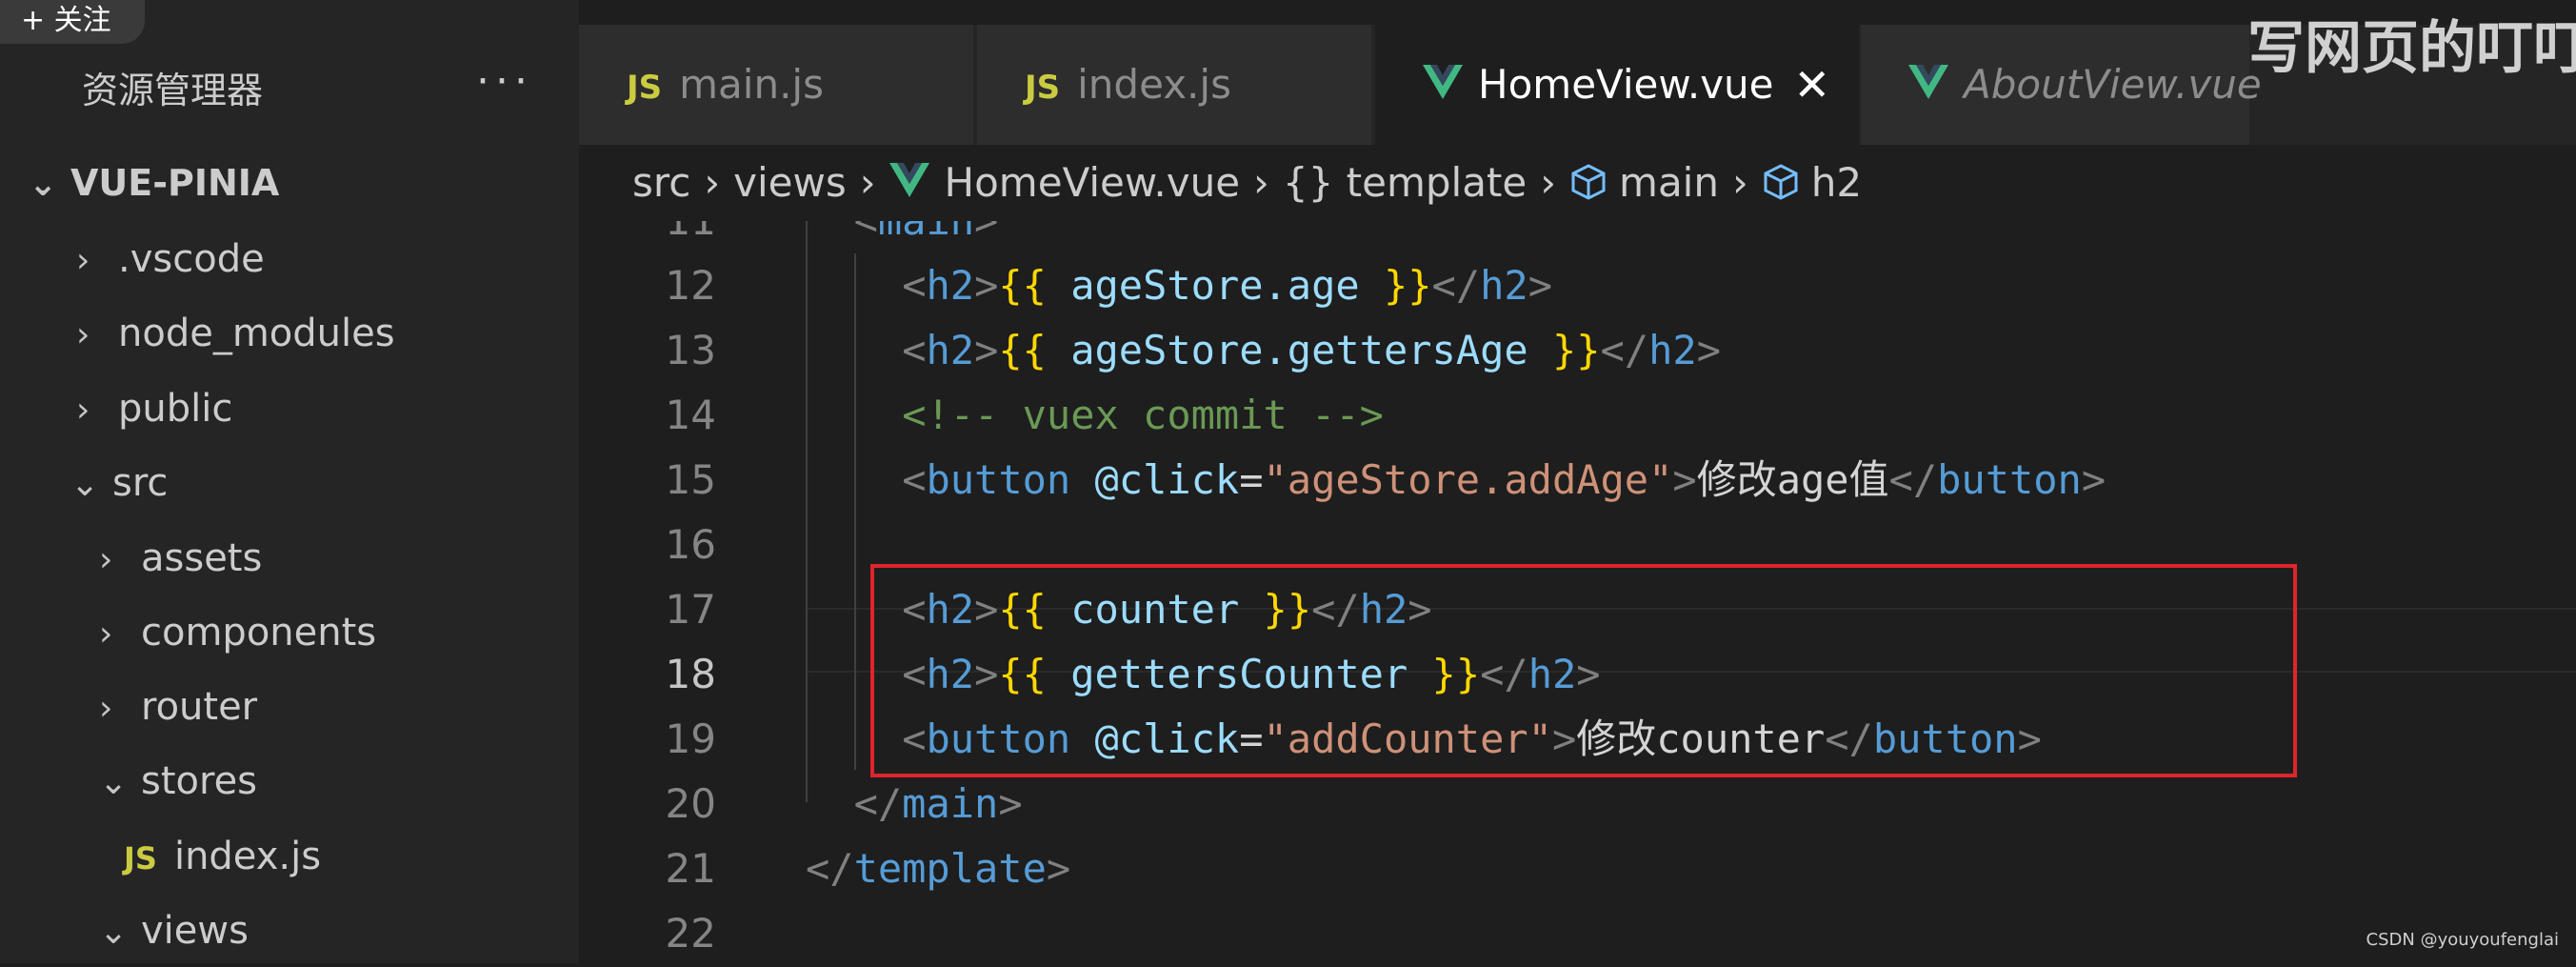 Image resolution: width=2576 pixels, height=967 pixels. I want to click on tree-item-stores: ⌄ stores, so click(178, 782).